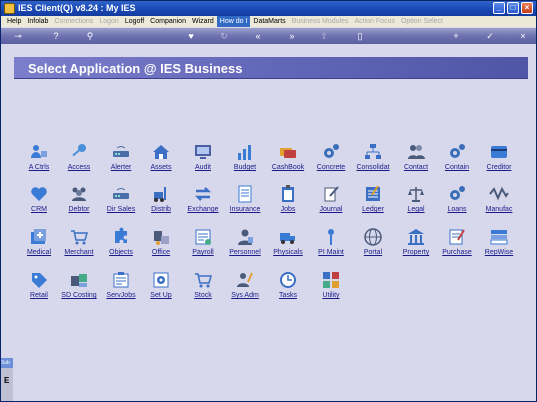 Image resolution: width=537 pixels, height=402 pixels. I want to click on building-icon, so click(416, 237).